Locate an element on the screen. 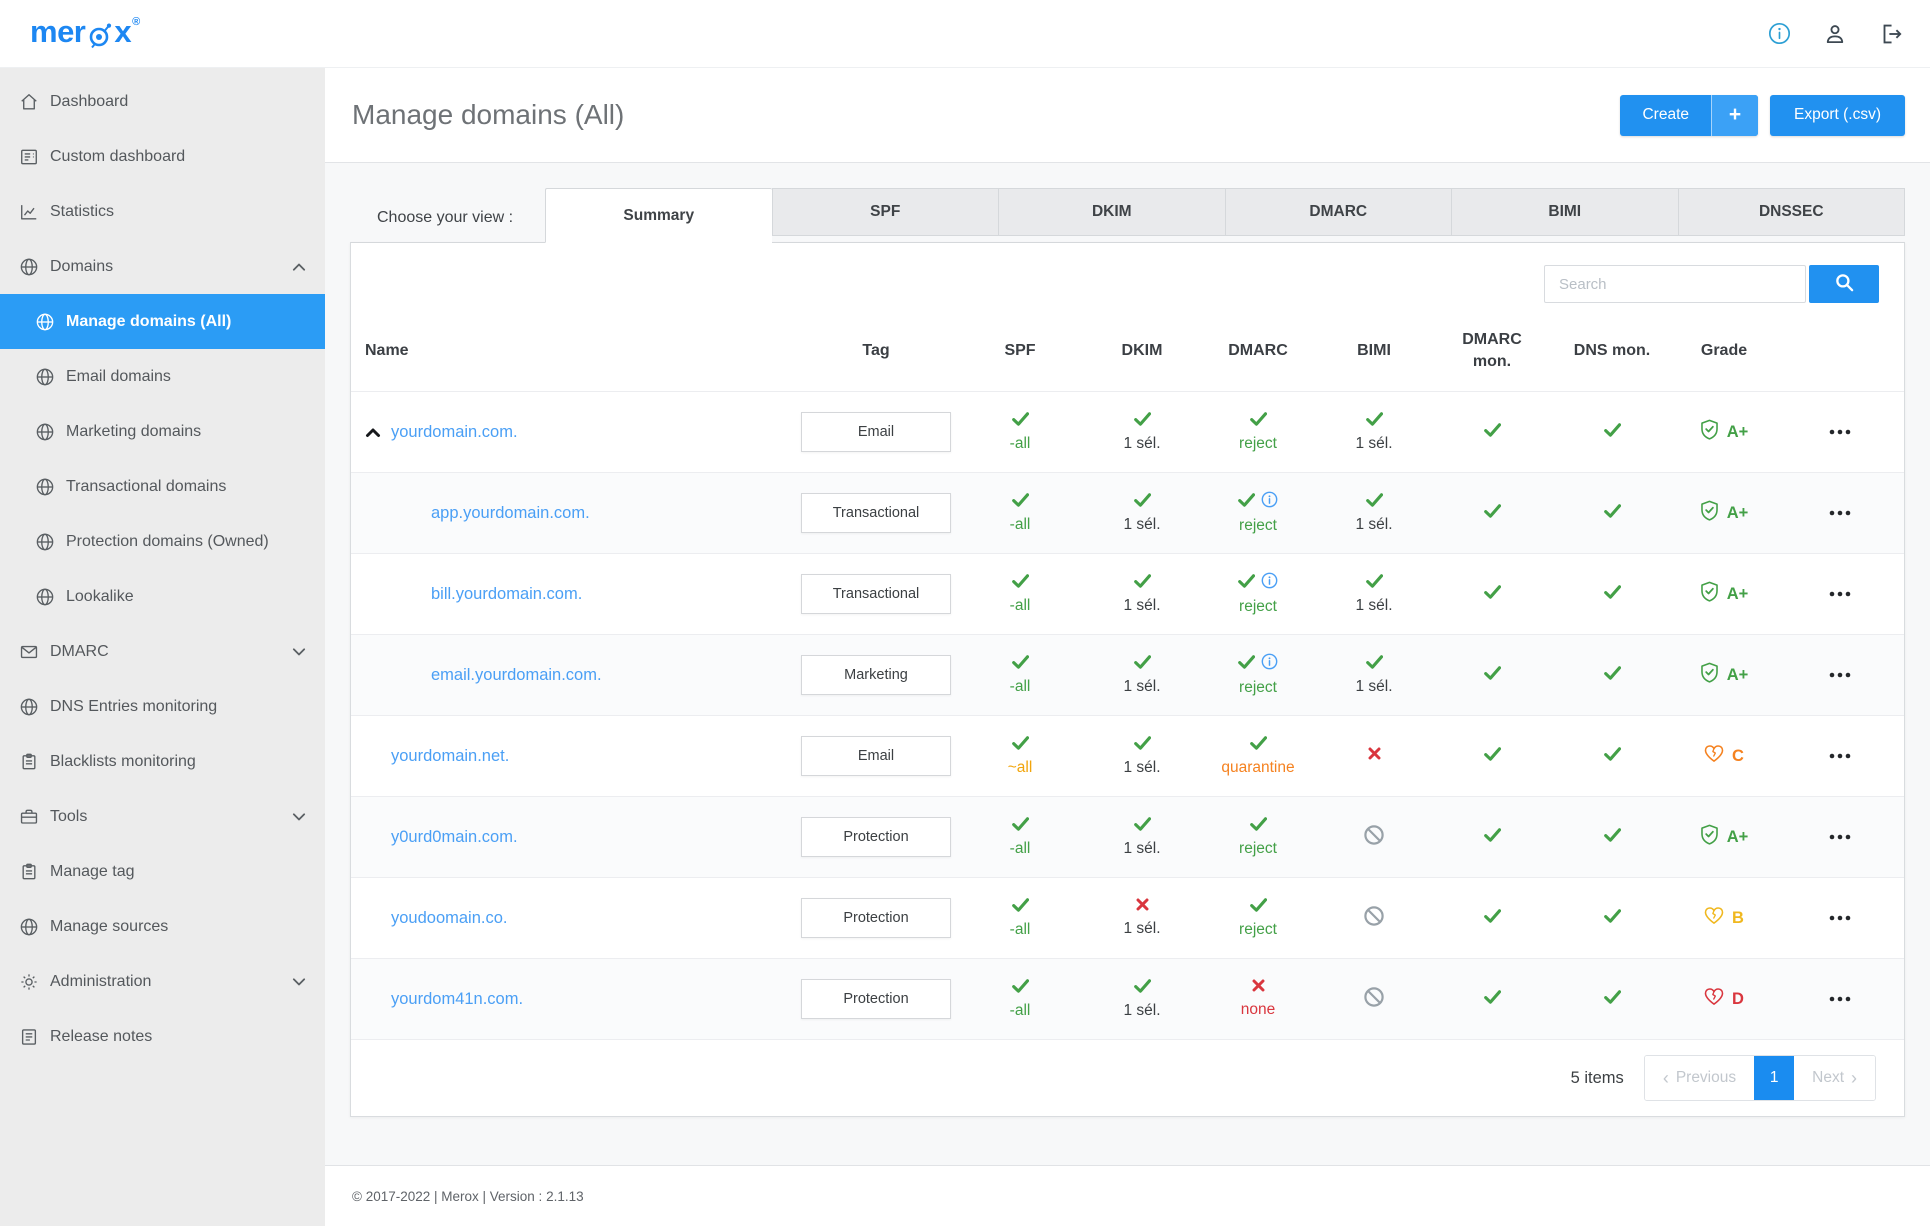 Image resolution: width=1930 pixels, height=1226 pixels. domain-name-cell: bill.yourdomain.com. is located at coordinates (573, 594).